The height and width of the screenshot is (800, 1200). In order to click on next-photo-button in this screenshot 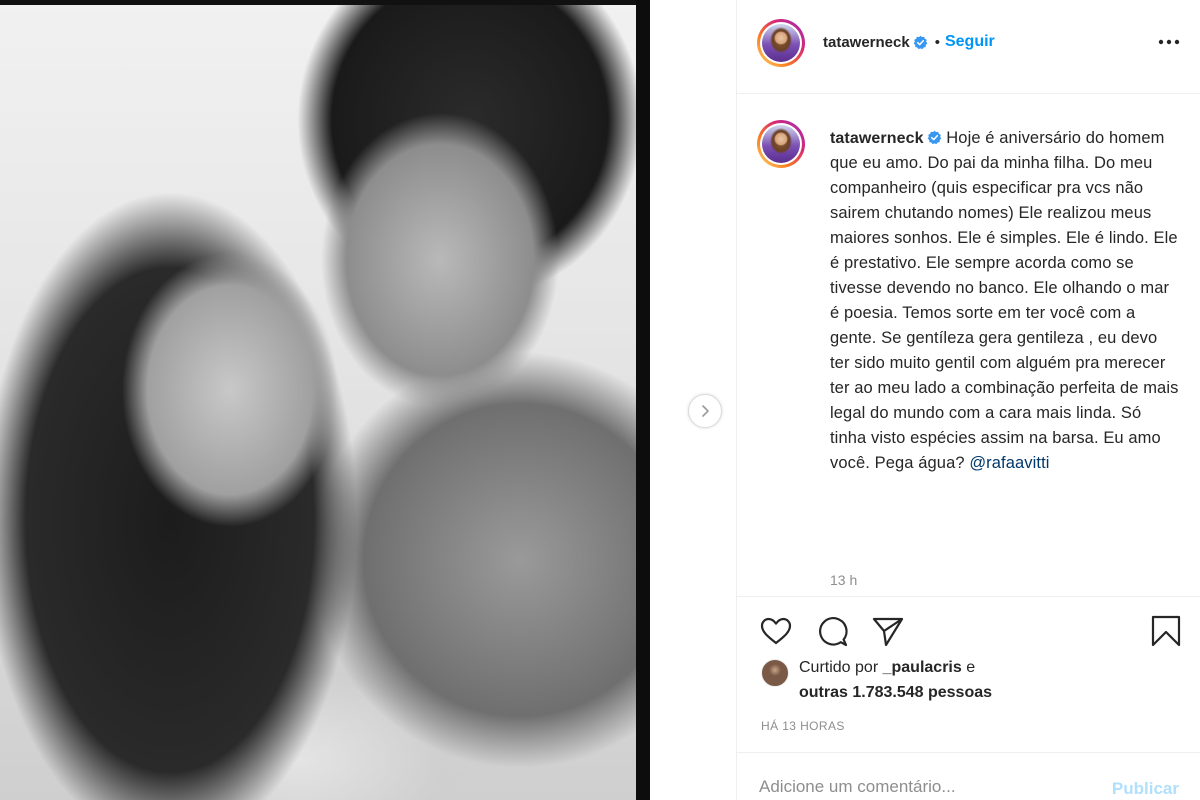, I will do `click(705, 411)`.